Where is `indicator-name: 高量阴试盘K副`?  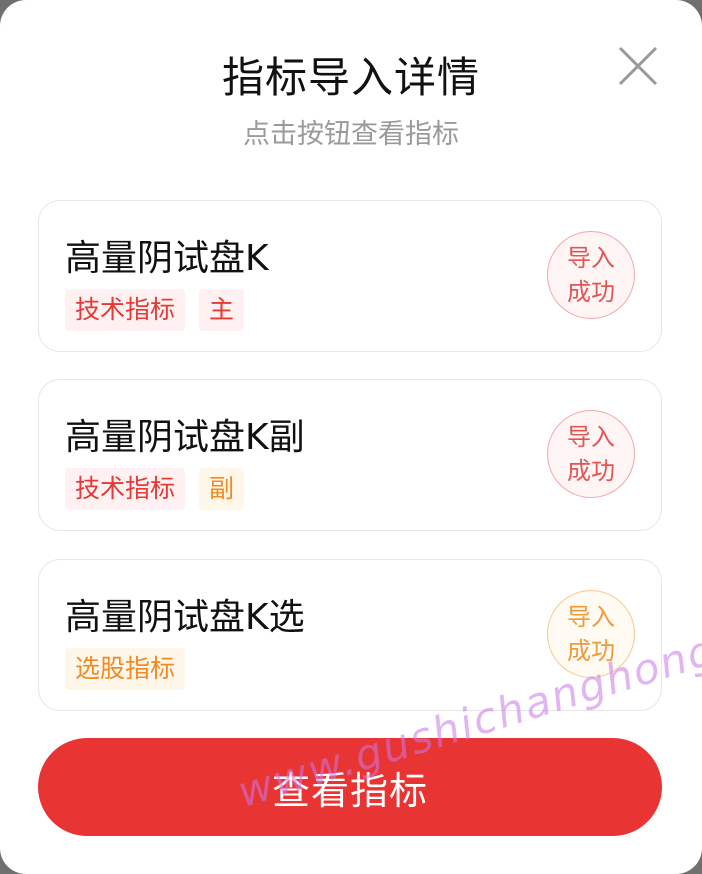 indicator-name: 高量阴试盘K副 is located at coordinates (185, 437).